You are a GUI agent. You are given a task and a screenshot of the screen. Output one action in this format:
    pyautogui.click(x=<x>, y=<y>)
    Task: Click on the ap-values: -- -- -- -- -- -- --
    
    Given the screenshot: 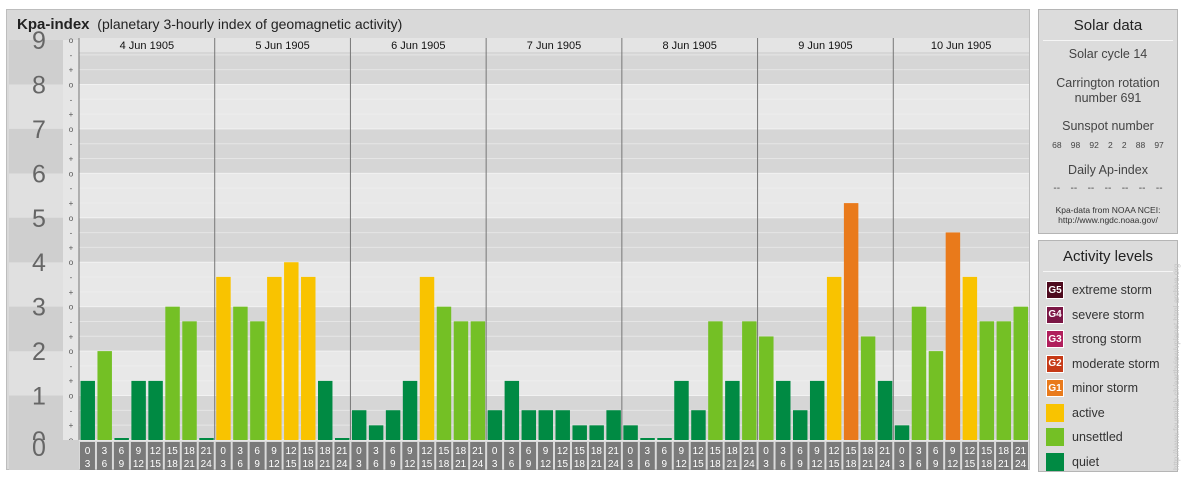 What is the action you would take?
    pyautogui.click(x=1108, y=188)
    